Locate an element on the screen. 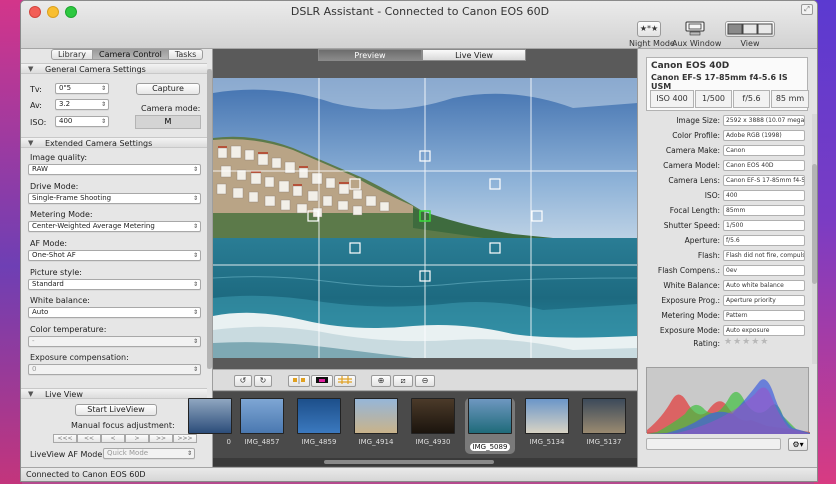 Image resolution: width=836 pixels, height=484 pixels. focus-near-1-button: < is located at coordinates (113, 438).